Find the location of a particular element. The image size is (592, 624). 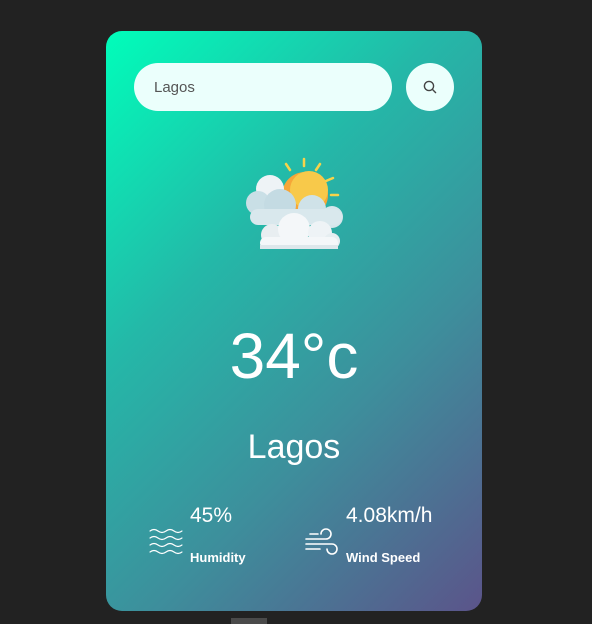

search-bar is located at coordinates (294, 87).